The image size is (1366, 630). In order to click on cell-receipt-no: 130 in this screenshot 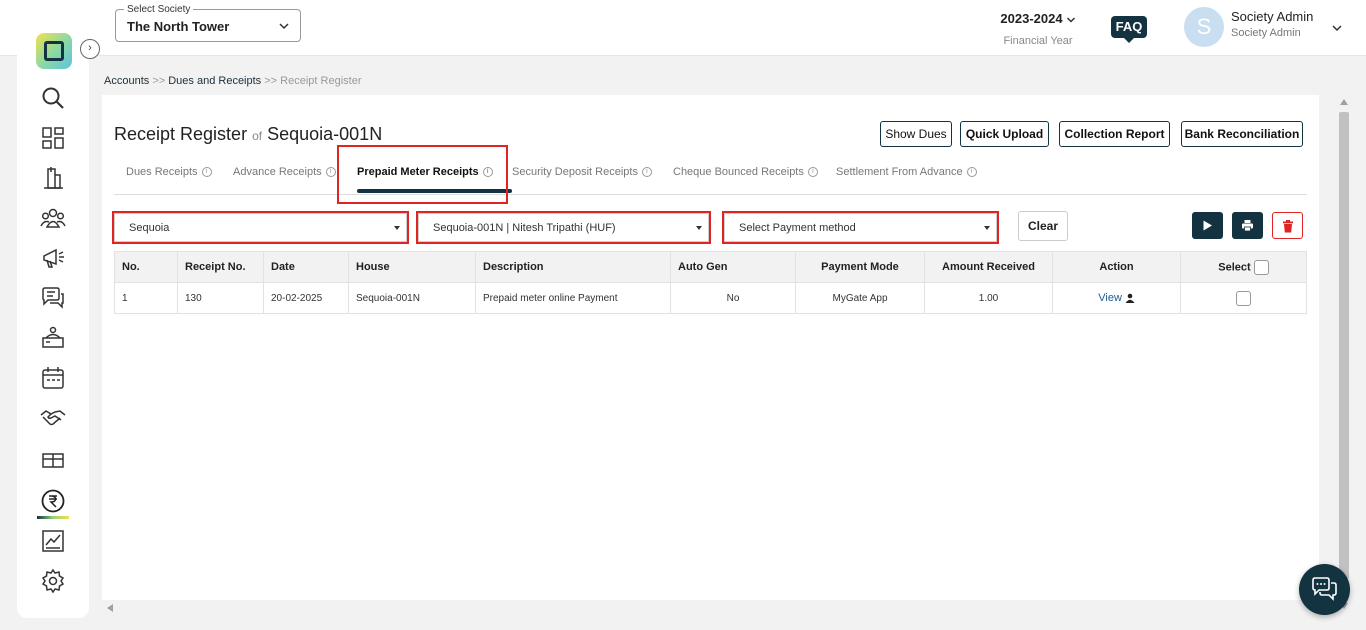, I will do `click(220, 298)`.